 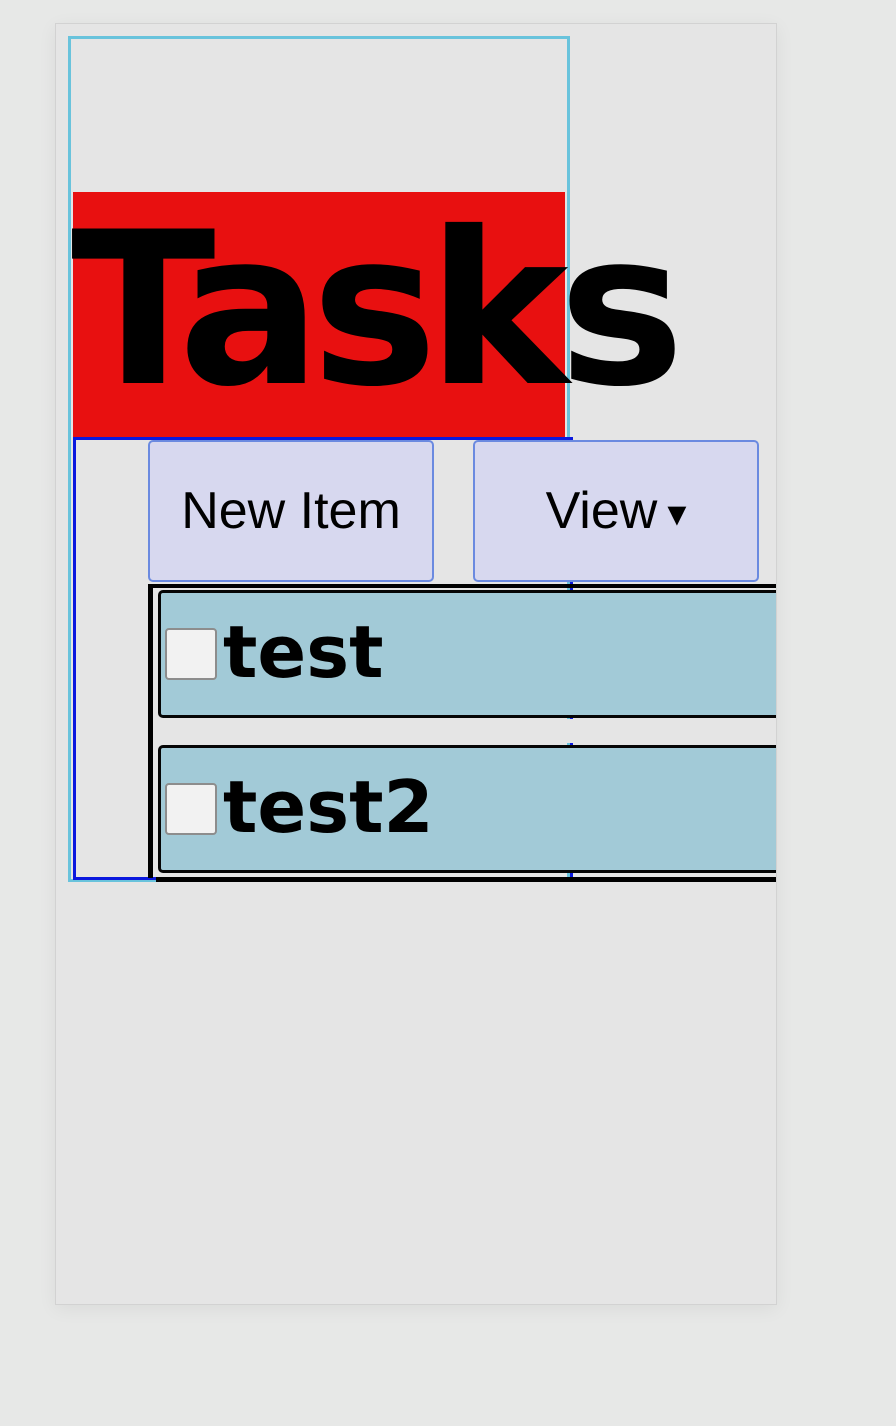 I want to click on page-title: Tasks, so click(x=378, y=309).